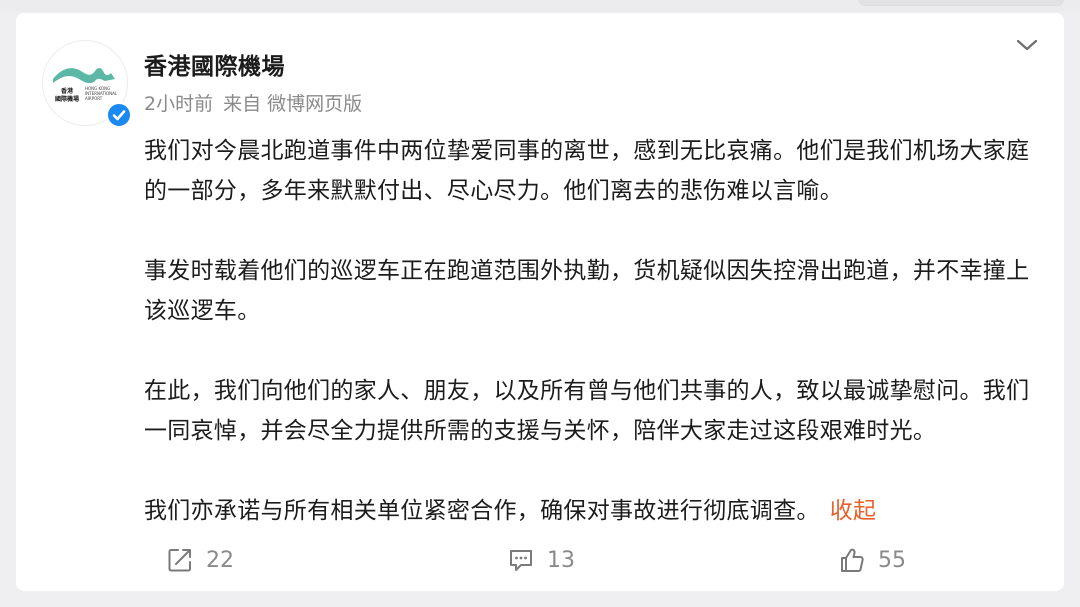 The image size is (1080, 607). What do you see at coordinates (214, 64) in the screenshot?
I see `author-name: 香港國際機場` at bounding box center [214, 64].